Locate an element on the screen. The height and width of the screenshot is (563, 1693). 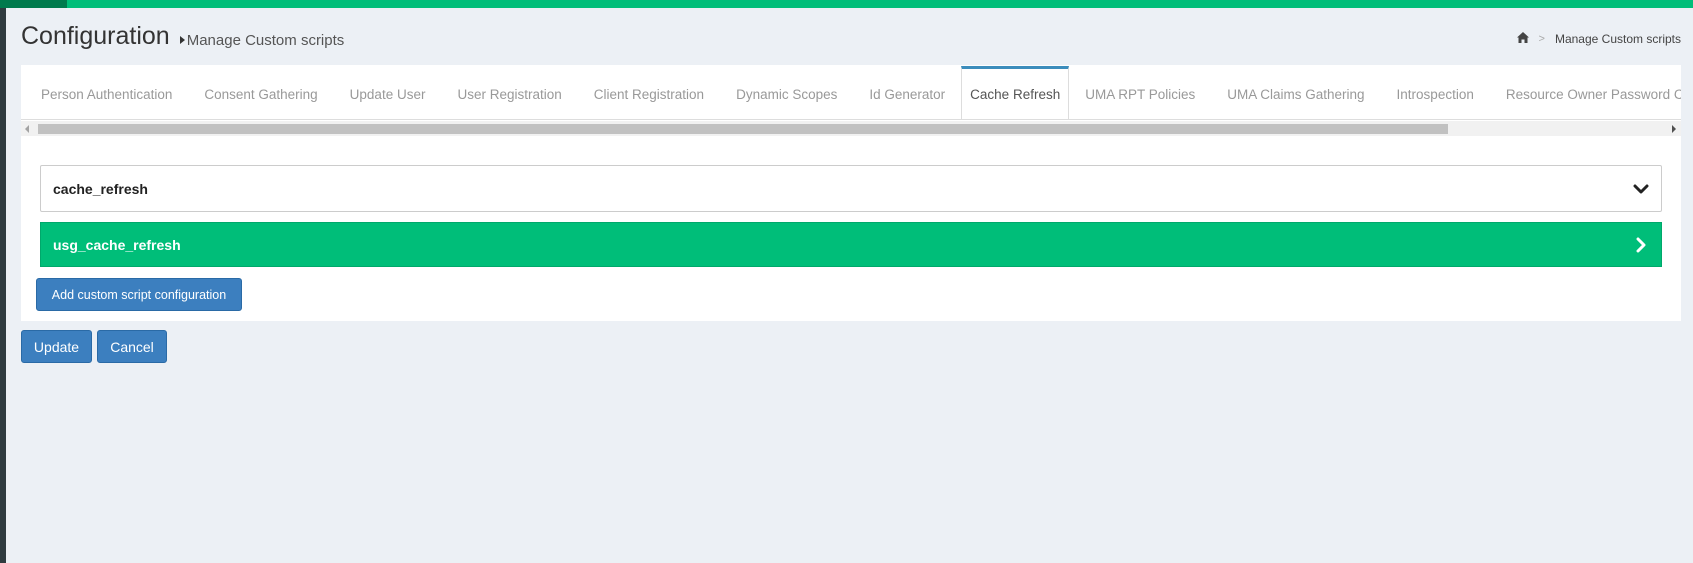
tabs-horizontal-scrollbar is located at coordinates (851, 128).